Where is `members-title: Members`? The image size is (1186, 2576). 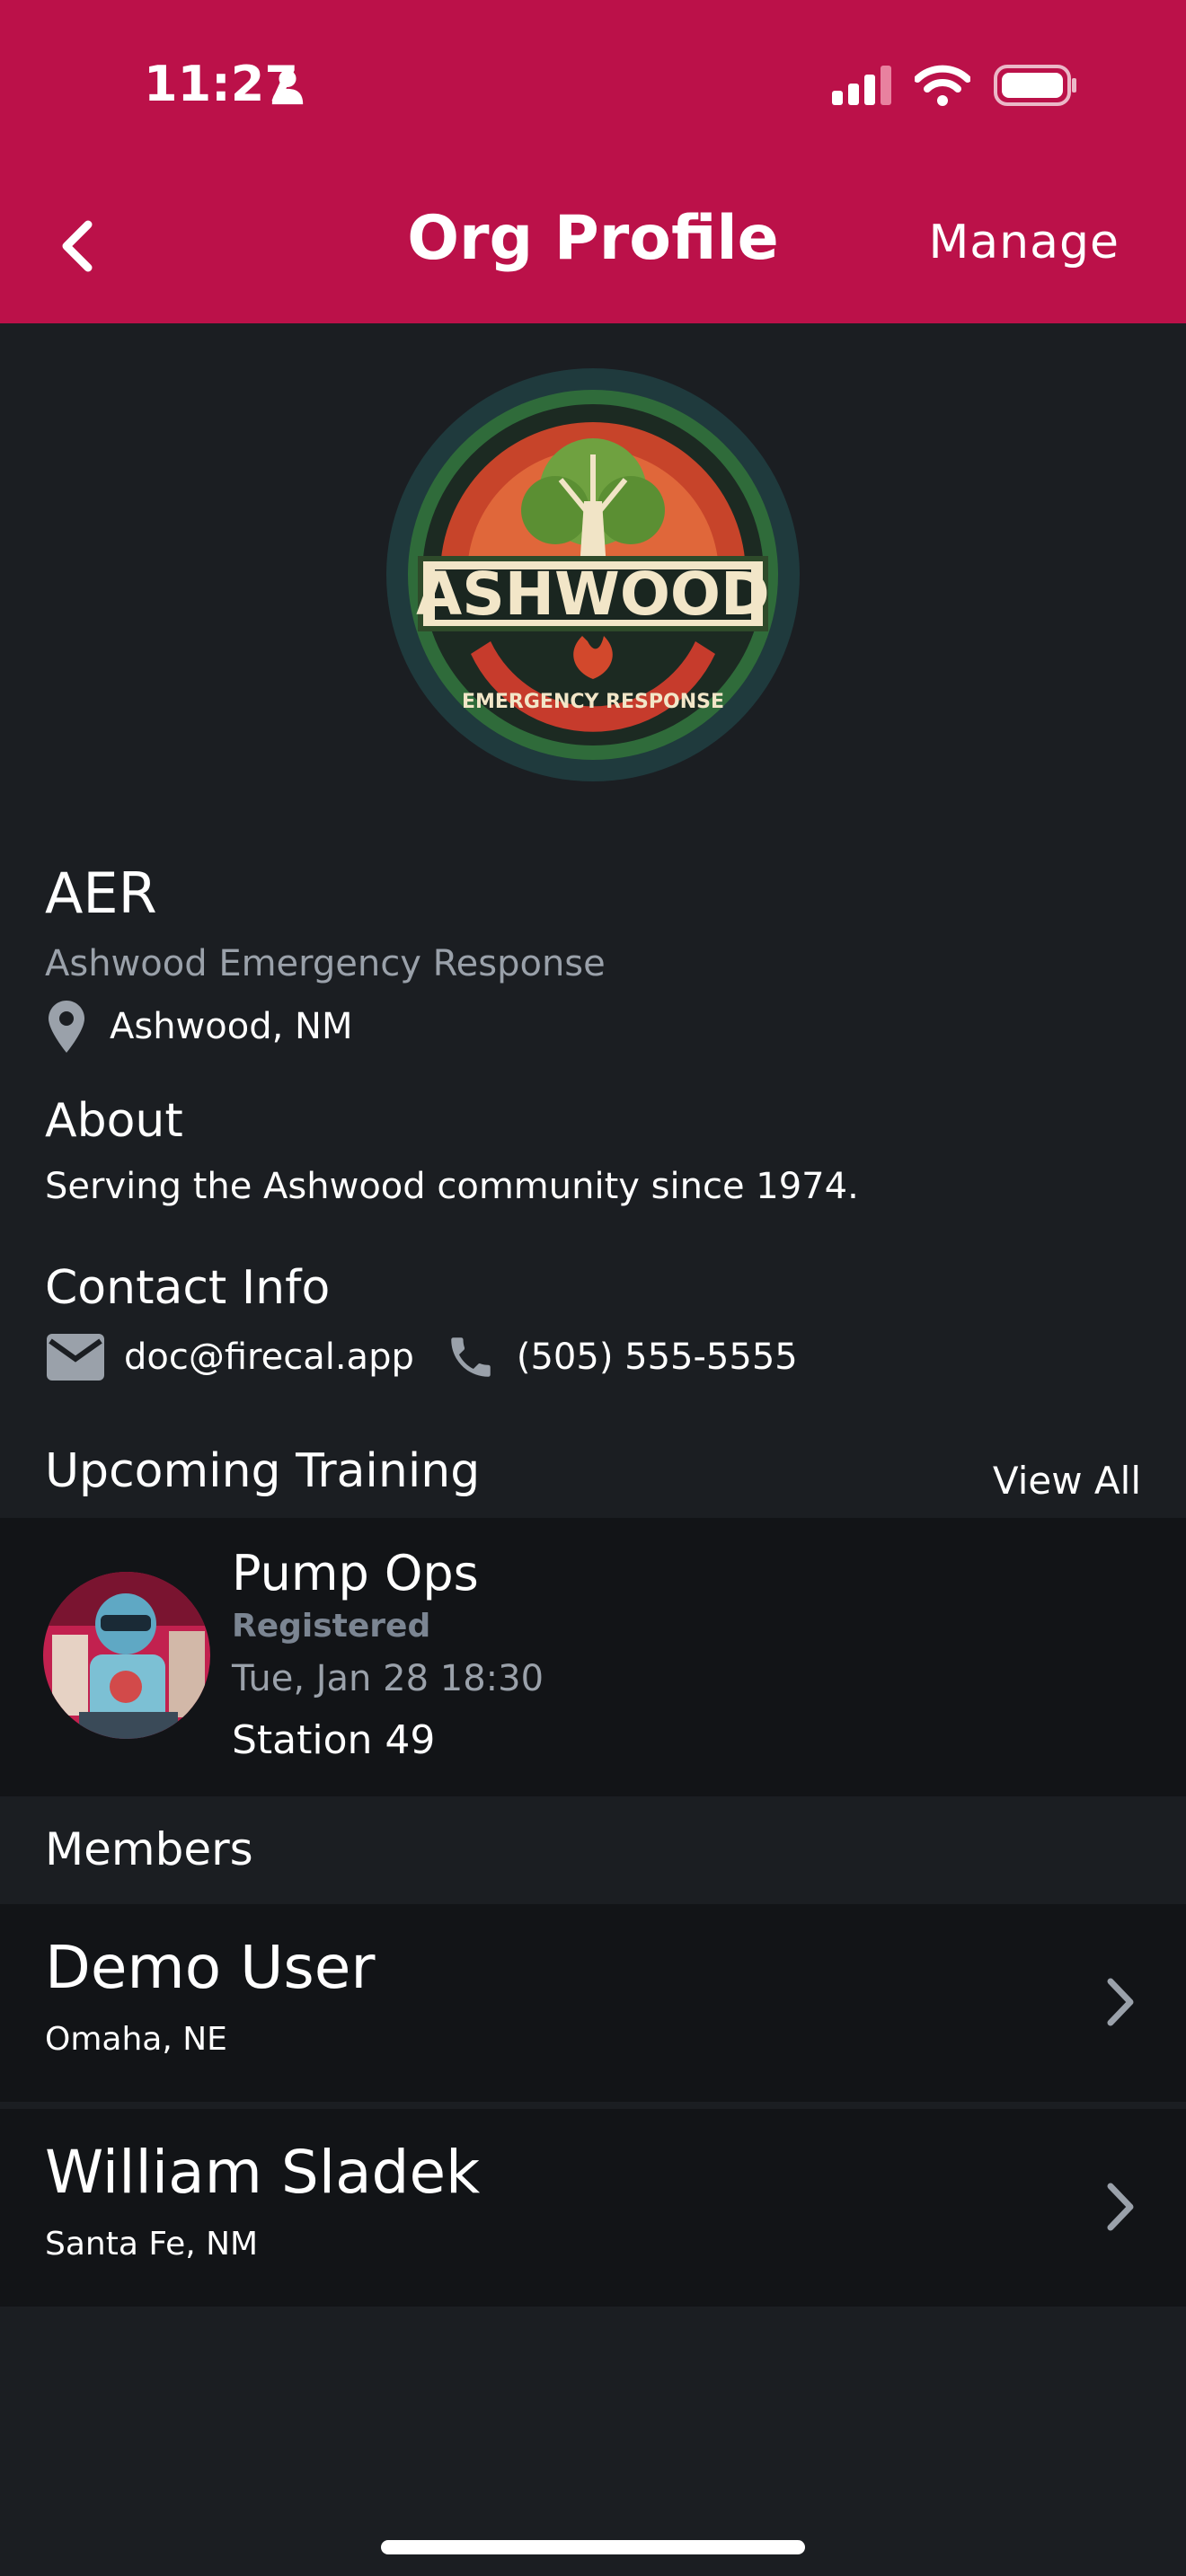
members-title: Members is located at coordinates (149, 1849).